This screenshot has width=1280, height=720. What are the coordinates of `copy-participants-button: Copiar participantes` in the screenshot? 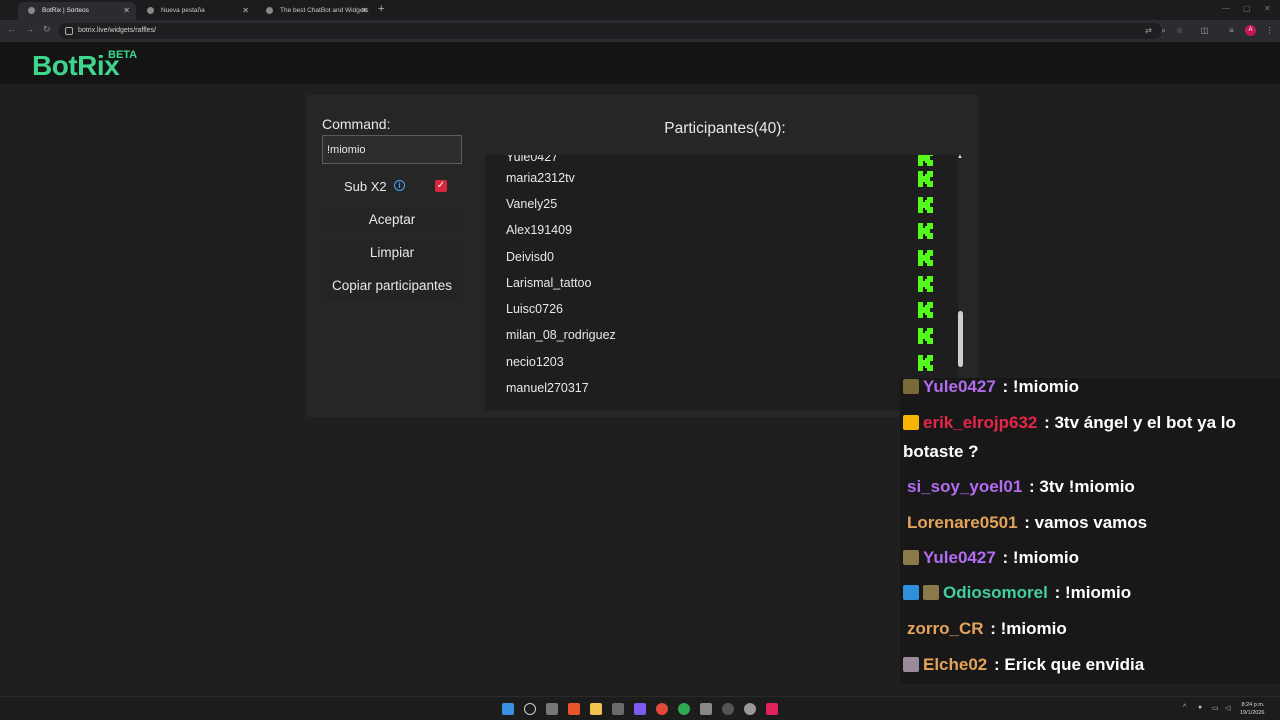 It's located at (392, 286).